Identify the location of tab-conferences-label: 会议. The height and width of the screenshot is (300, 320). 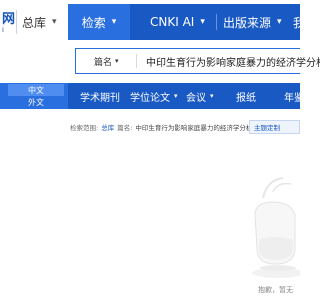
(196, 98).